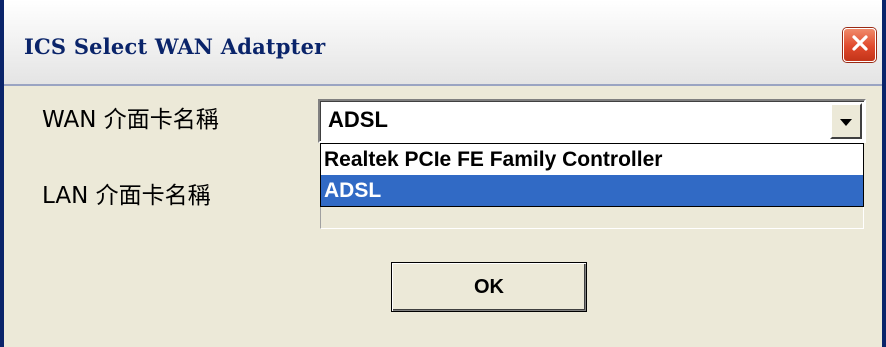  I want to click on chevron-down-icon, so click(846, 121).